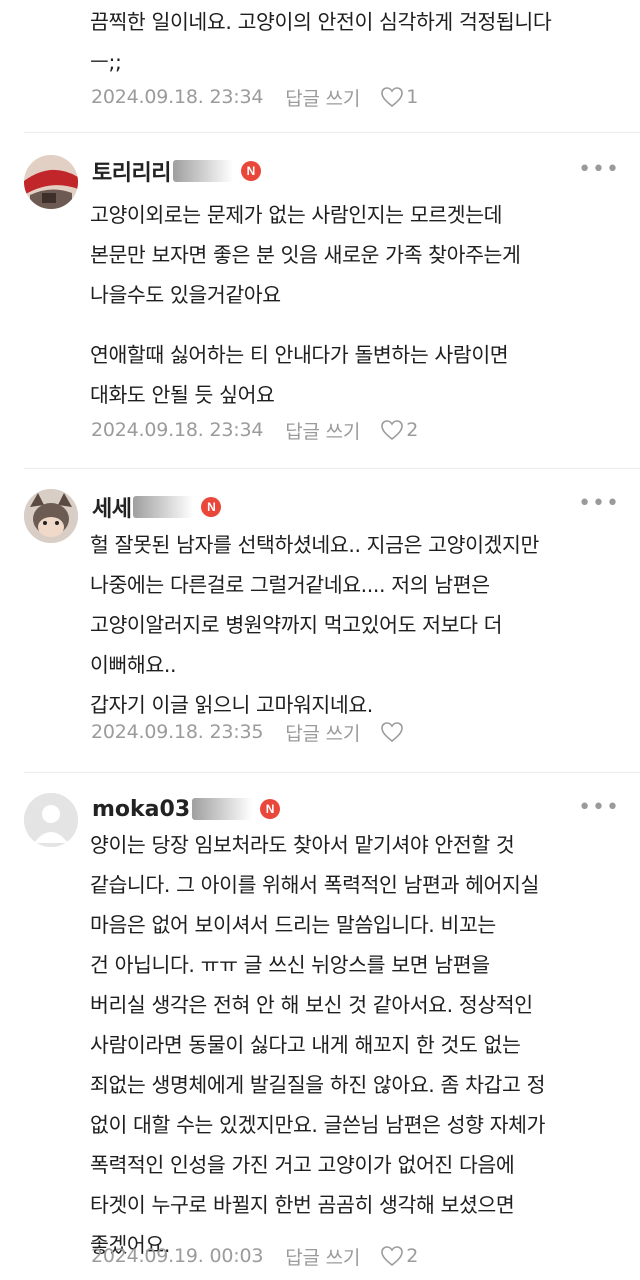  I want to click on like-button, so click(393, 732).